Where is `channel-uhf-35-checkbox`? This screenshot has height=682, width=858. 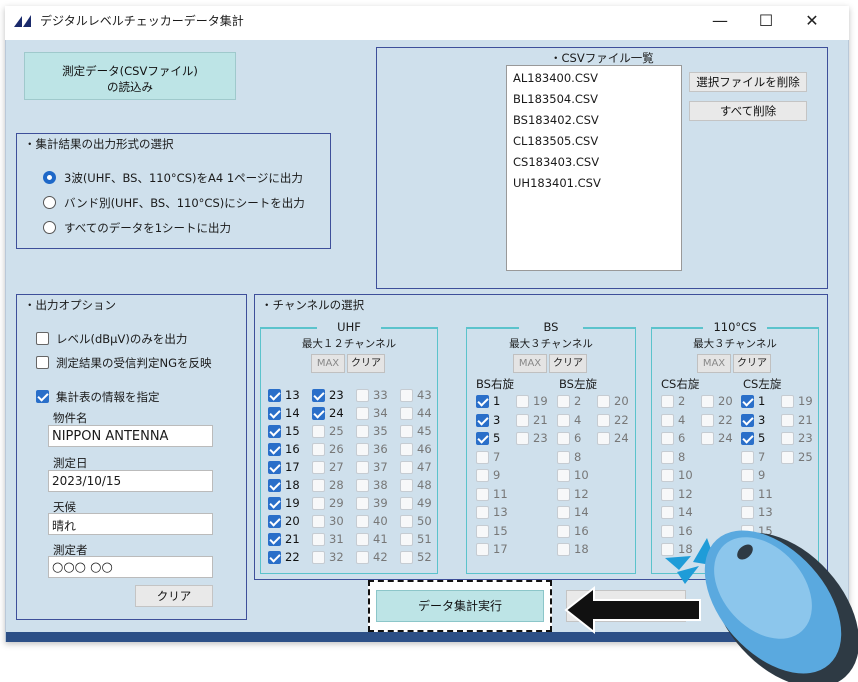
channel-uhf-35-checkbox is located at coordinates (362, 431).